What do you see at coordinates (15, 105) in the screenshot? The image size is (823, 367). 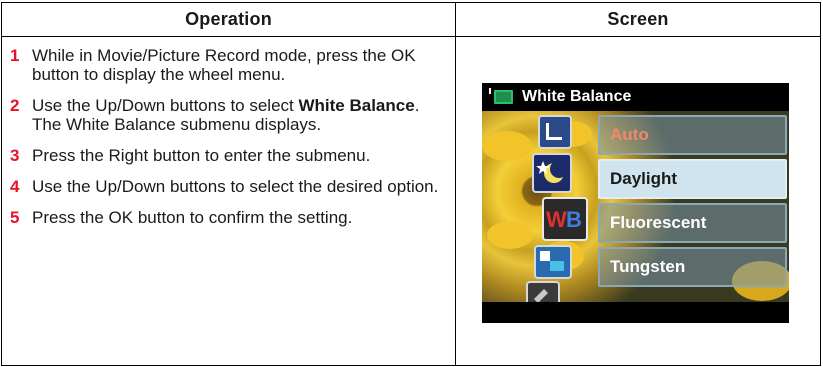 I see `step-number: 2` at bounding box center [15, 105].